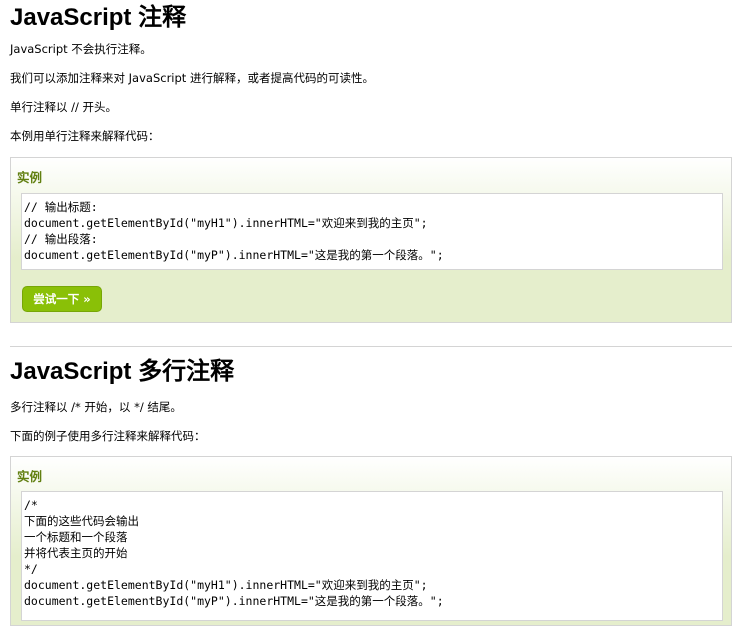 The image size is (734, 626). What do you see at coordinates (192, 78) in the screenshot?
I see `paragraph: 我们可以添加注释来对 JavaScript 进行解释，或者提高代码的可读性。` at bounding box center [192, 78].